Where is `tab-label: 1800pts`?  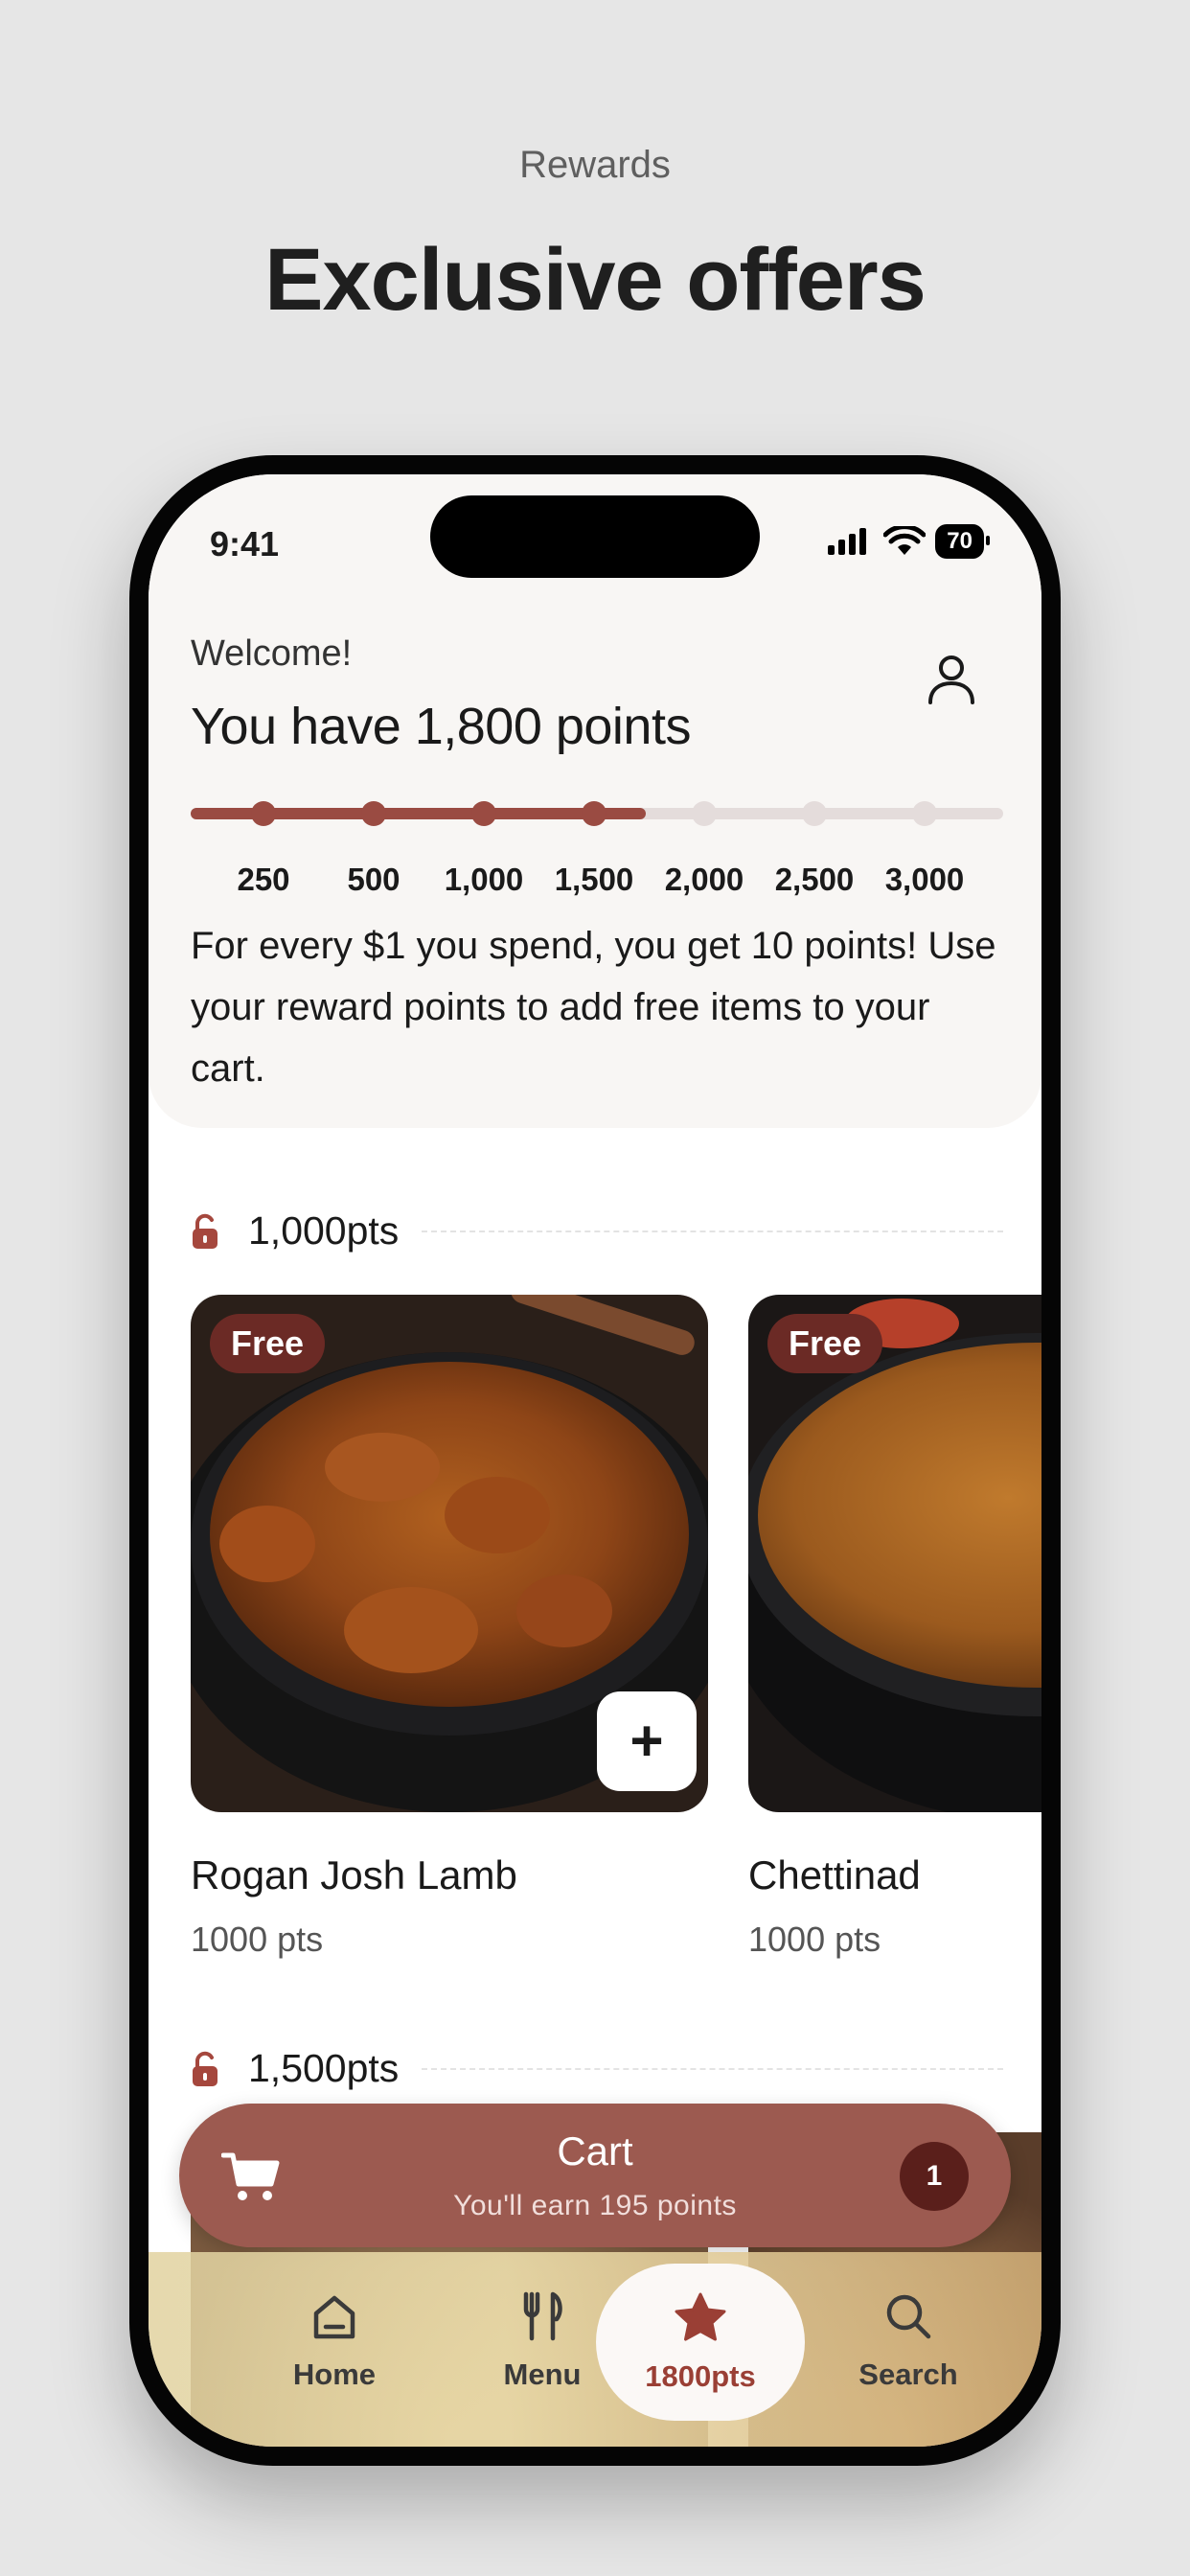 tab-label: 1800pts is located at coordinates (700, 2376).